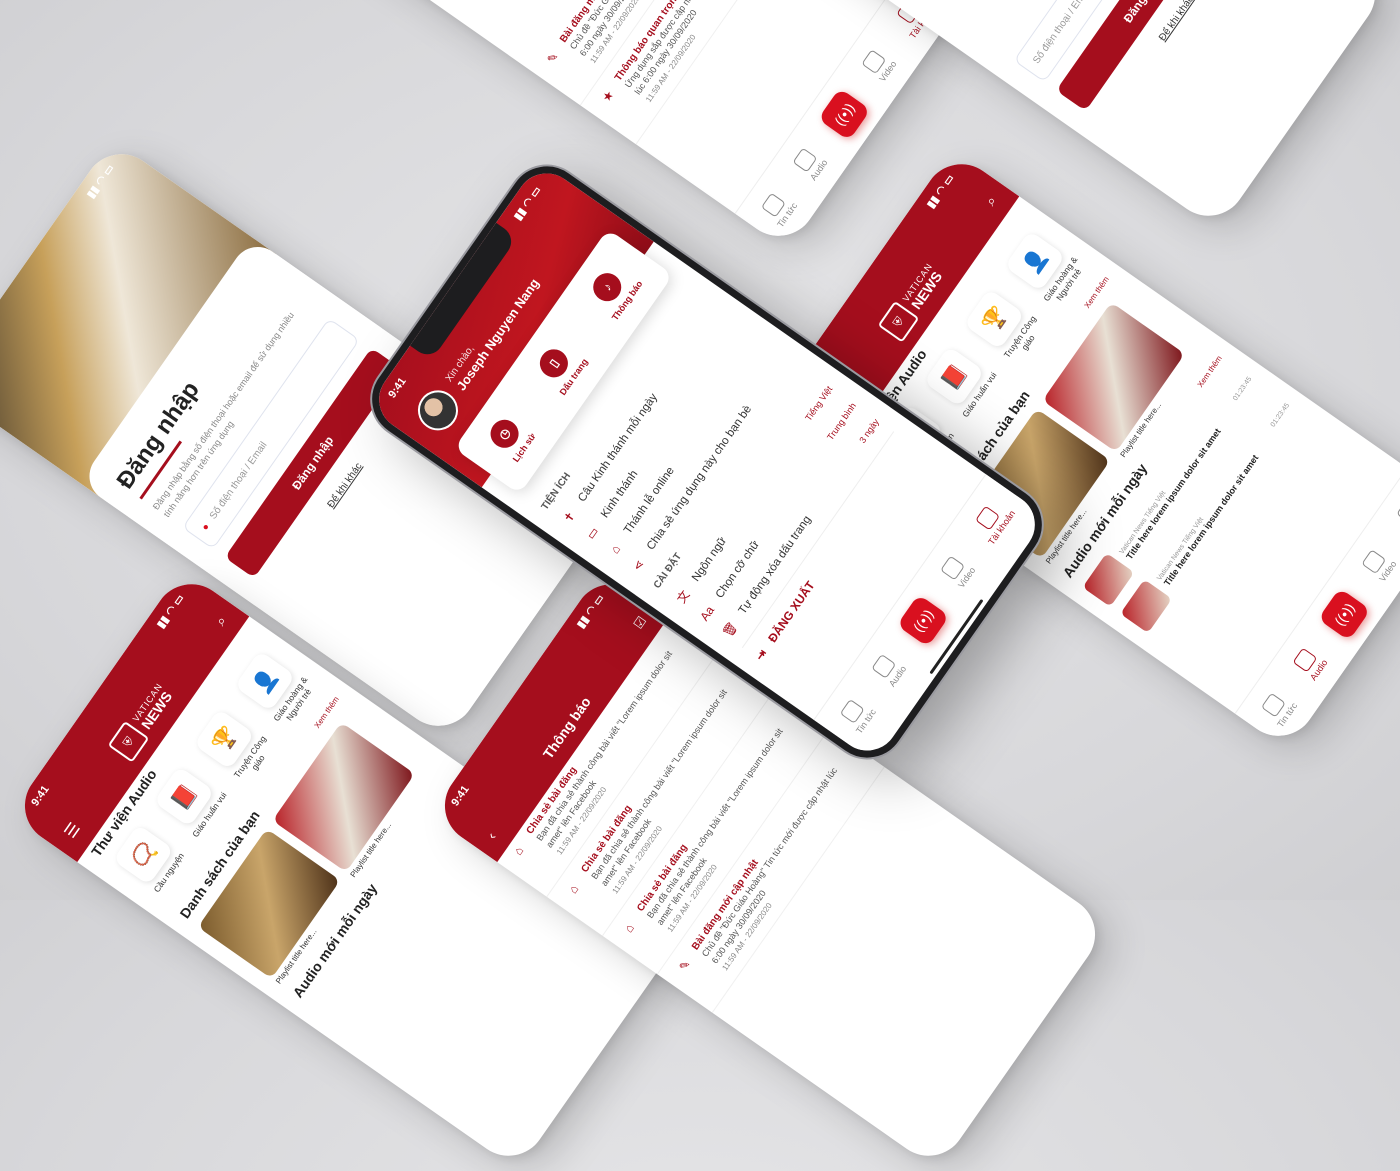 The width and height of the screenshot is (1400, 1171). Describe the element at coordinates (707, 613) in the screenshot. I see `font-size-icon: Aa` at that location.